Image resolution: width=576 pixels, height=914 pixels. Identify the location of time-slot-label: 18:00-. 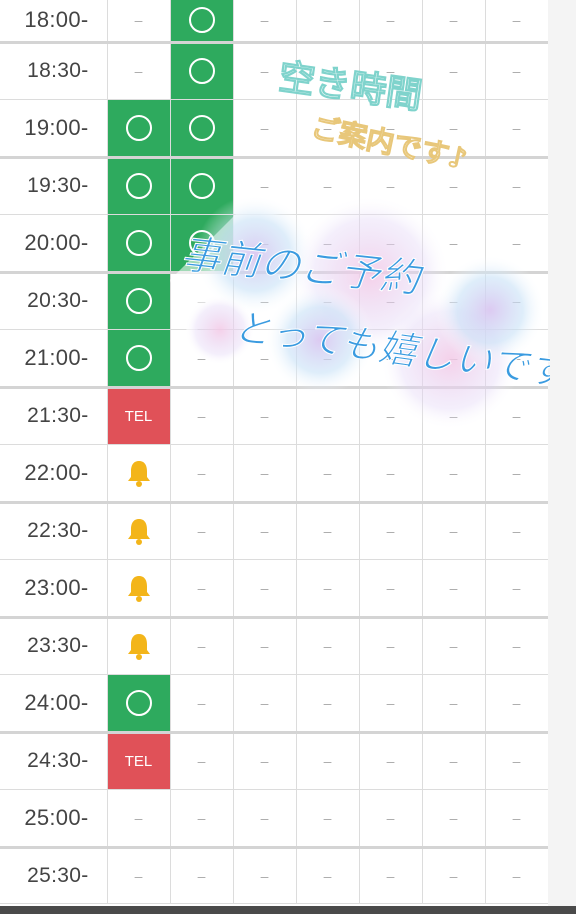
(54, 22).